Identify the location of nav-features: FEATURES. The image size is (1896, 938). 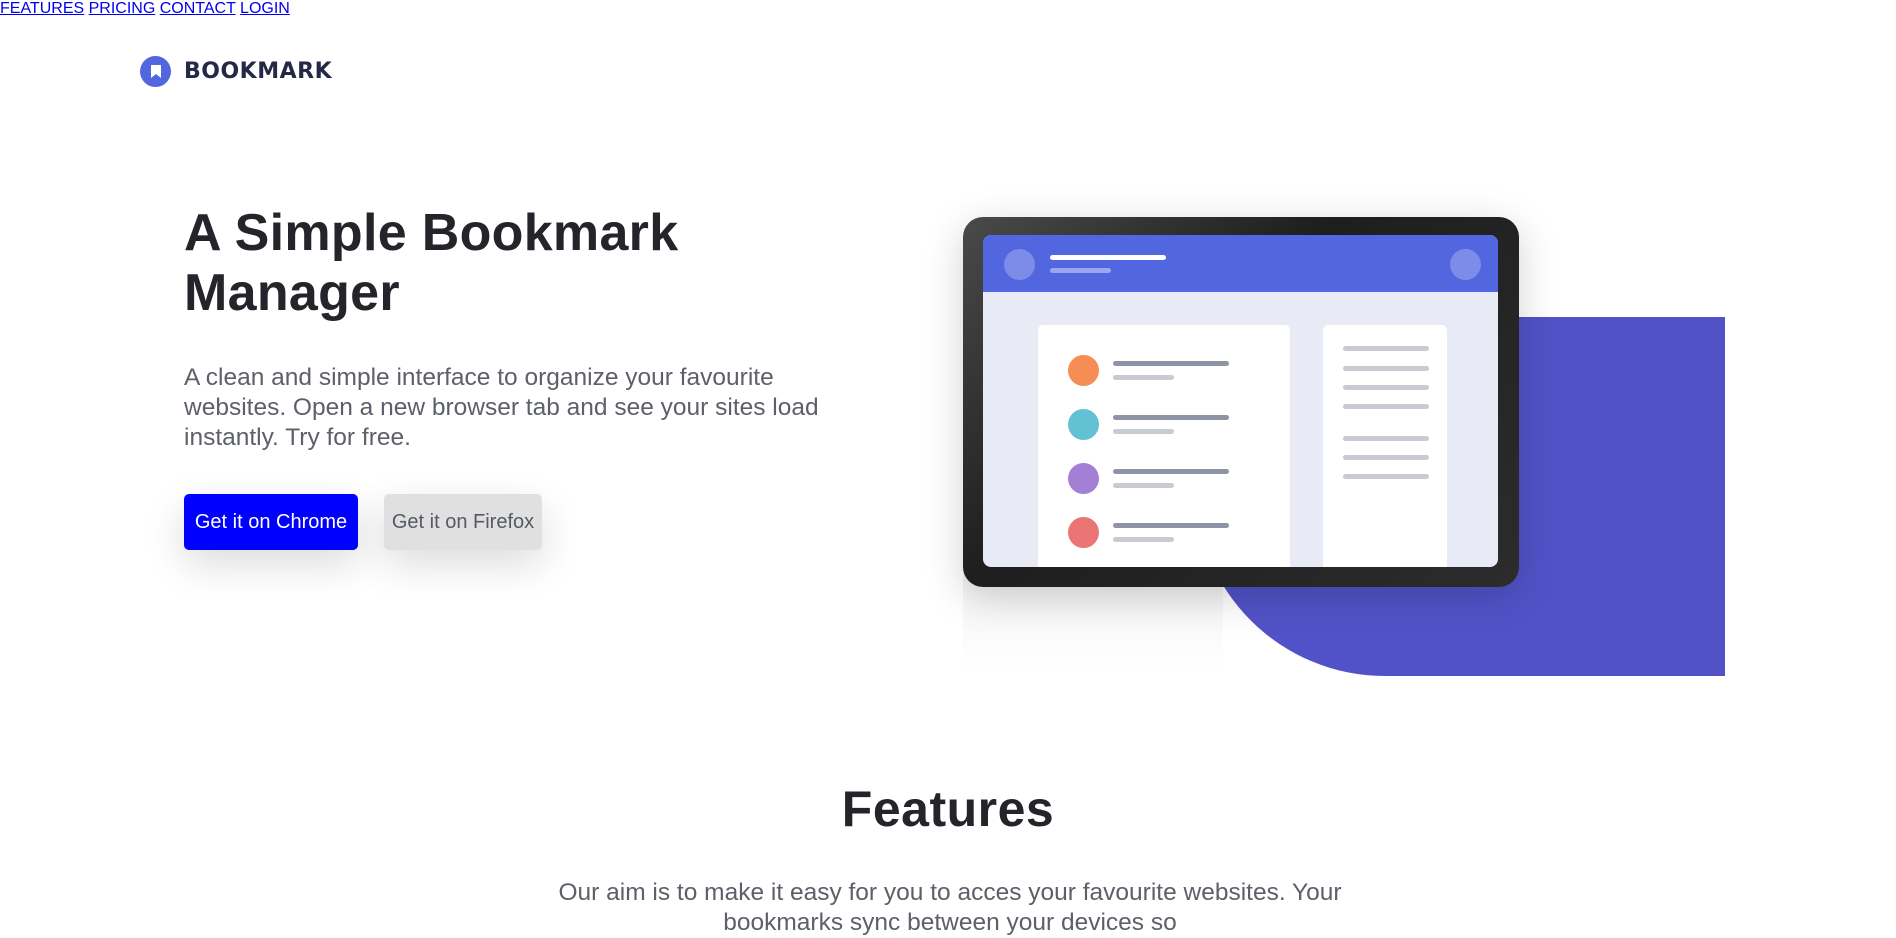
(42, 8).